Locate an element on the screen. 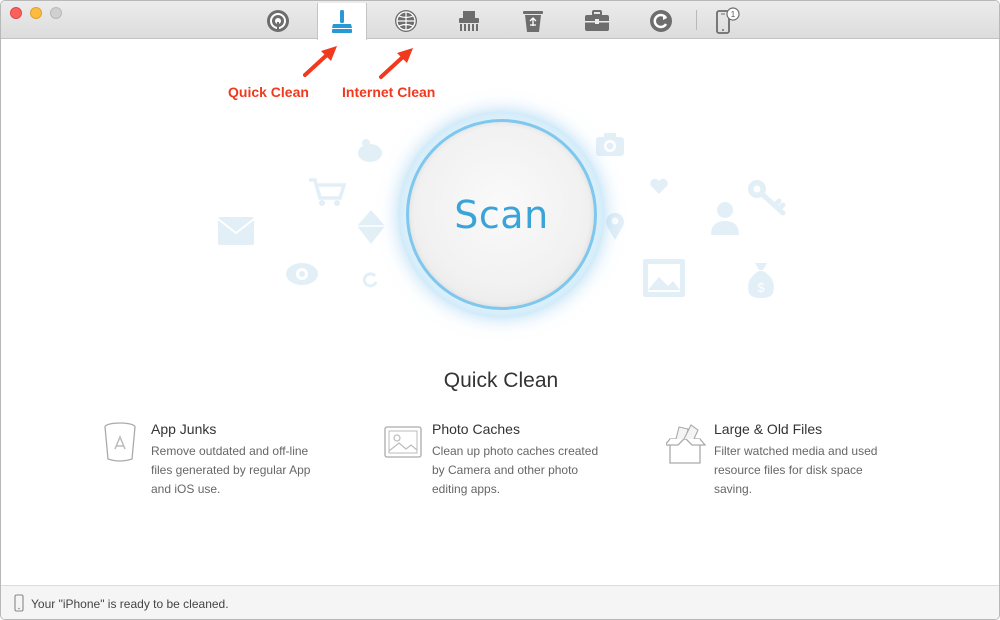 The width and height of the screenshot is (1000, 620). iphone-icon: 1 is located at coordinates (728, 20).